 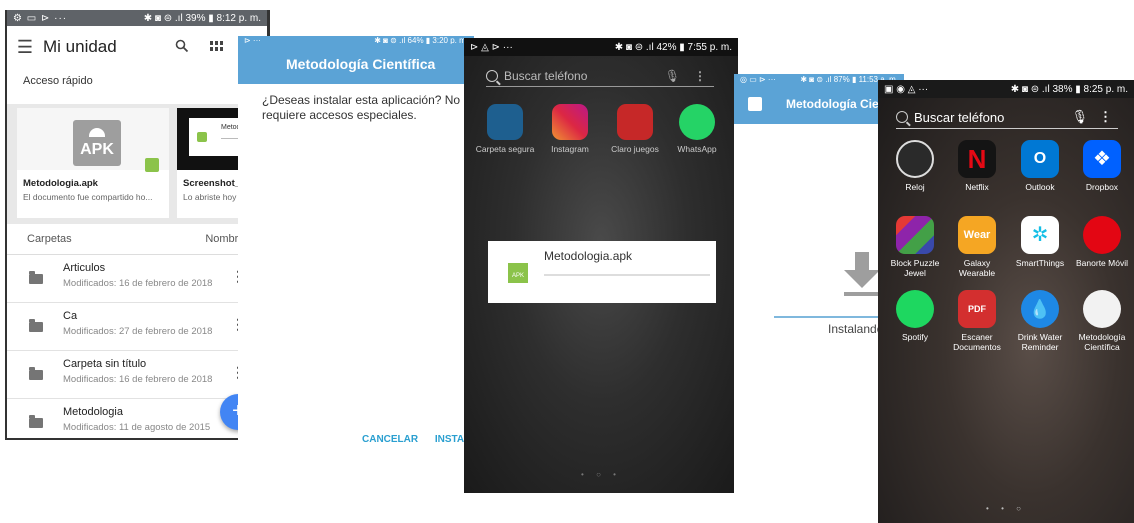 I want to click on metodologia-icon, so click(x=1102, y=309).